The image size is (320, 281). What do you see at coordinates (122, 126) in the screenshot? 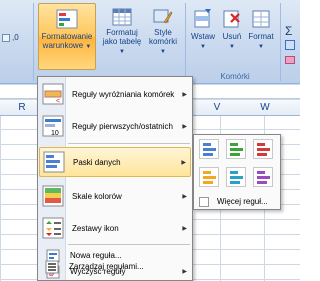
I see `menu-item-label: Reguły pierwszych/ostatnich` at bounding box center [122, 126].